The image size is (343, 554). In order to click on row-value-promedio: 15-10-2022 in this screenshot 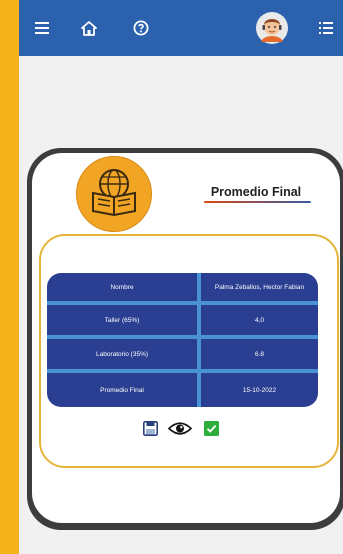, I will do `click(259, 390)`.